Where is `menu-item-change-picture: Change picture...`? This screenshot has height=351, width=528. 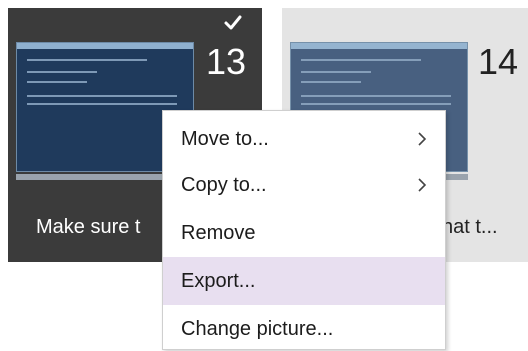
menu-item-change-picture: Change picture... is located at coordinates (304, 328).